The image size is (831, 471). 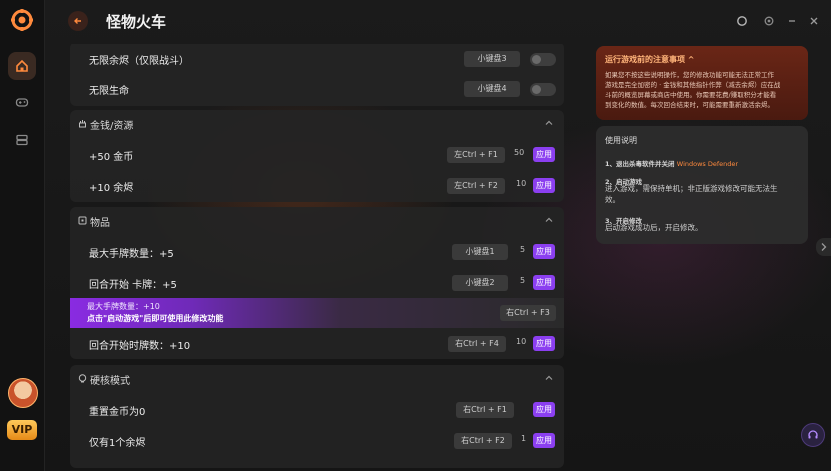 I want to click on arrow-left-icon, so click(x=77, y=21).